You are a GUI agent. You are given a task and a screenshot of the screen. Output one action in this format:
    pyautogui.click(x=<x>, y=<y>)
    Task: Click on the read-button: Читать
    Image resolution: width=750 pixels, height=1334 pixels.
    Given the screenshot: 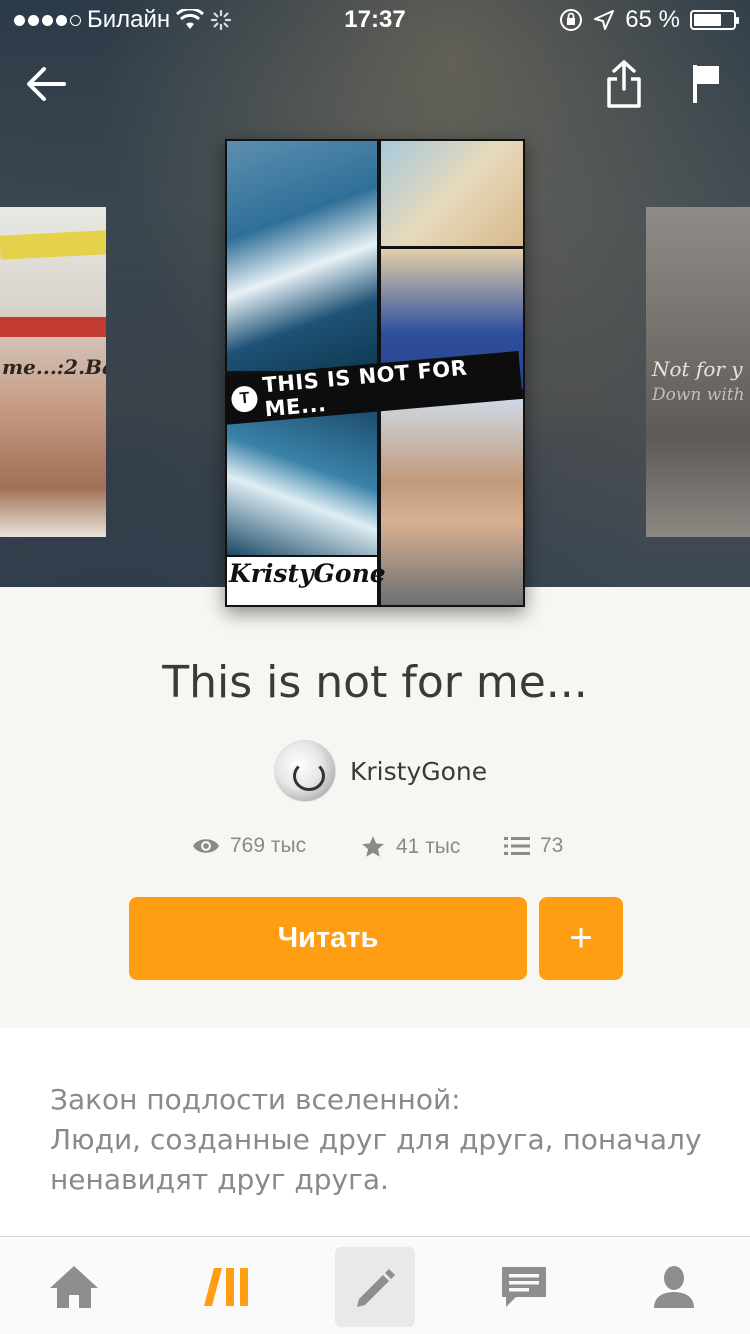 What is the action you would take?
    pyautogui.click(x=328, y=938)
    